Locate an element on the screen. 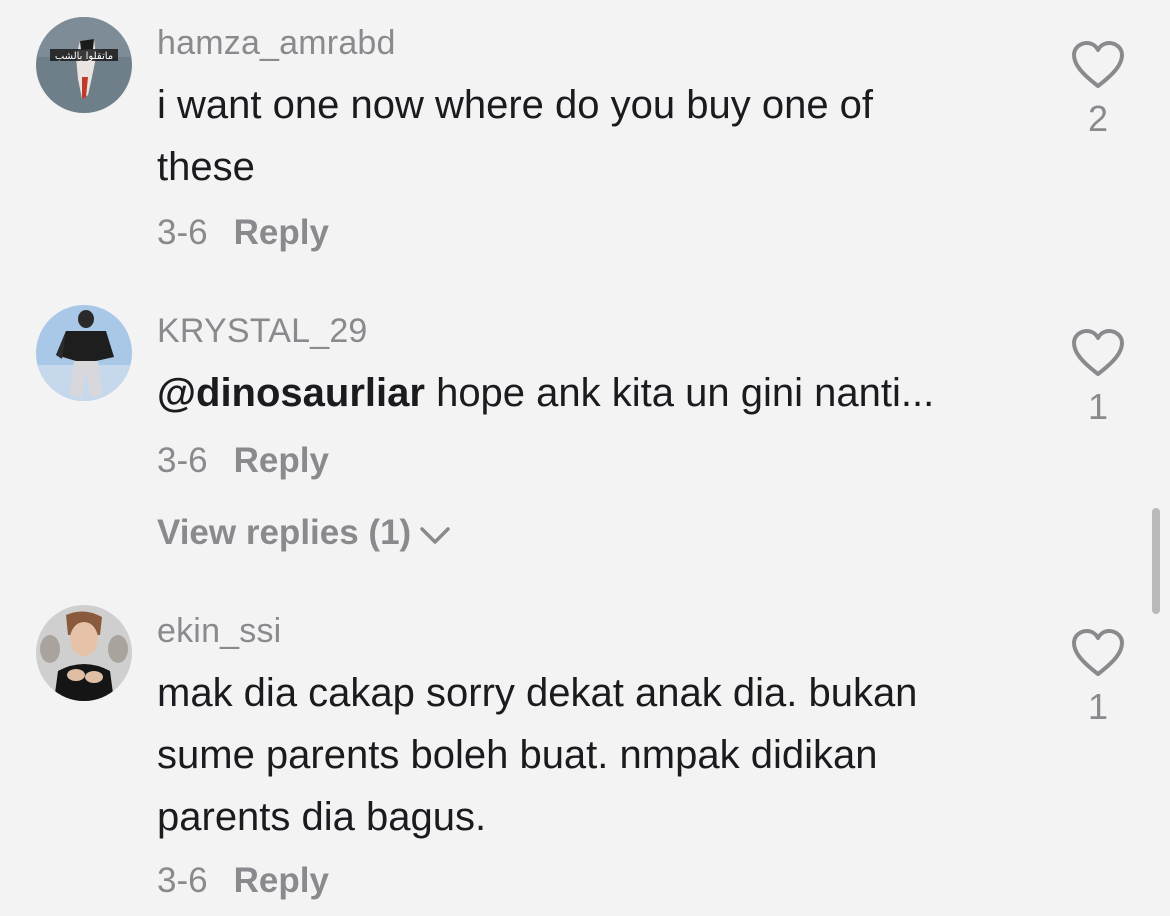  comment-text-line: i want one now where do you buy one of is located at coordinates (515, 105).